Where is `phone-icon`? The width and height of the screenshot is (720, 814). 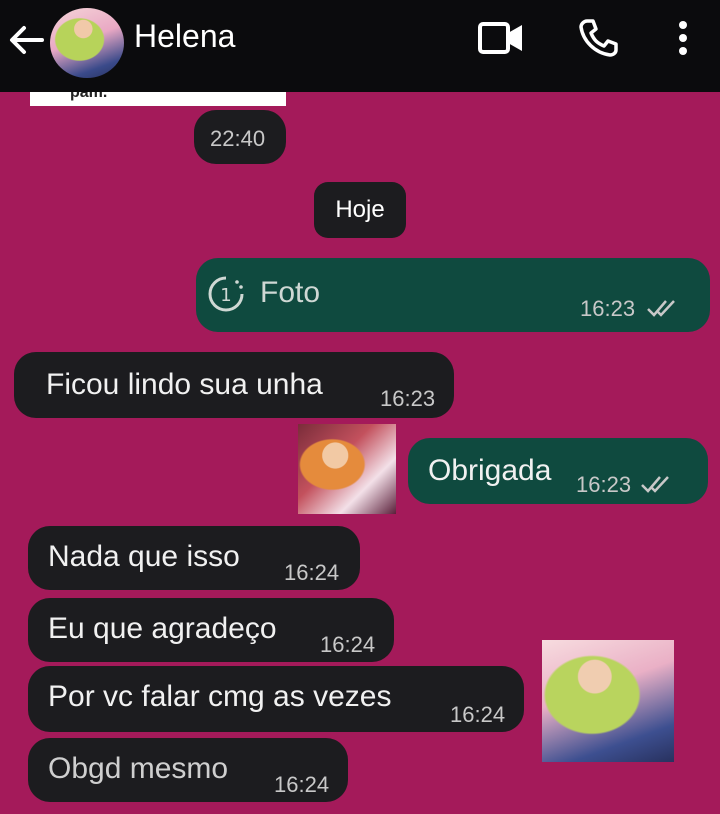
phone-icon is located at coordinates (598, 38).